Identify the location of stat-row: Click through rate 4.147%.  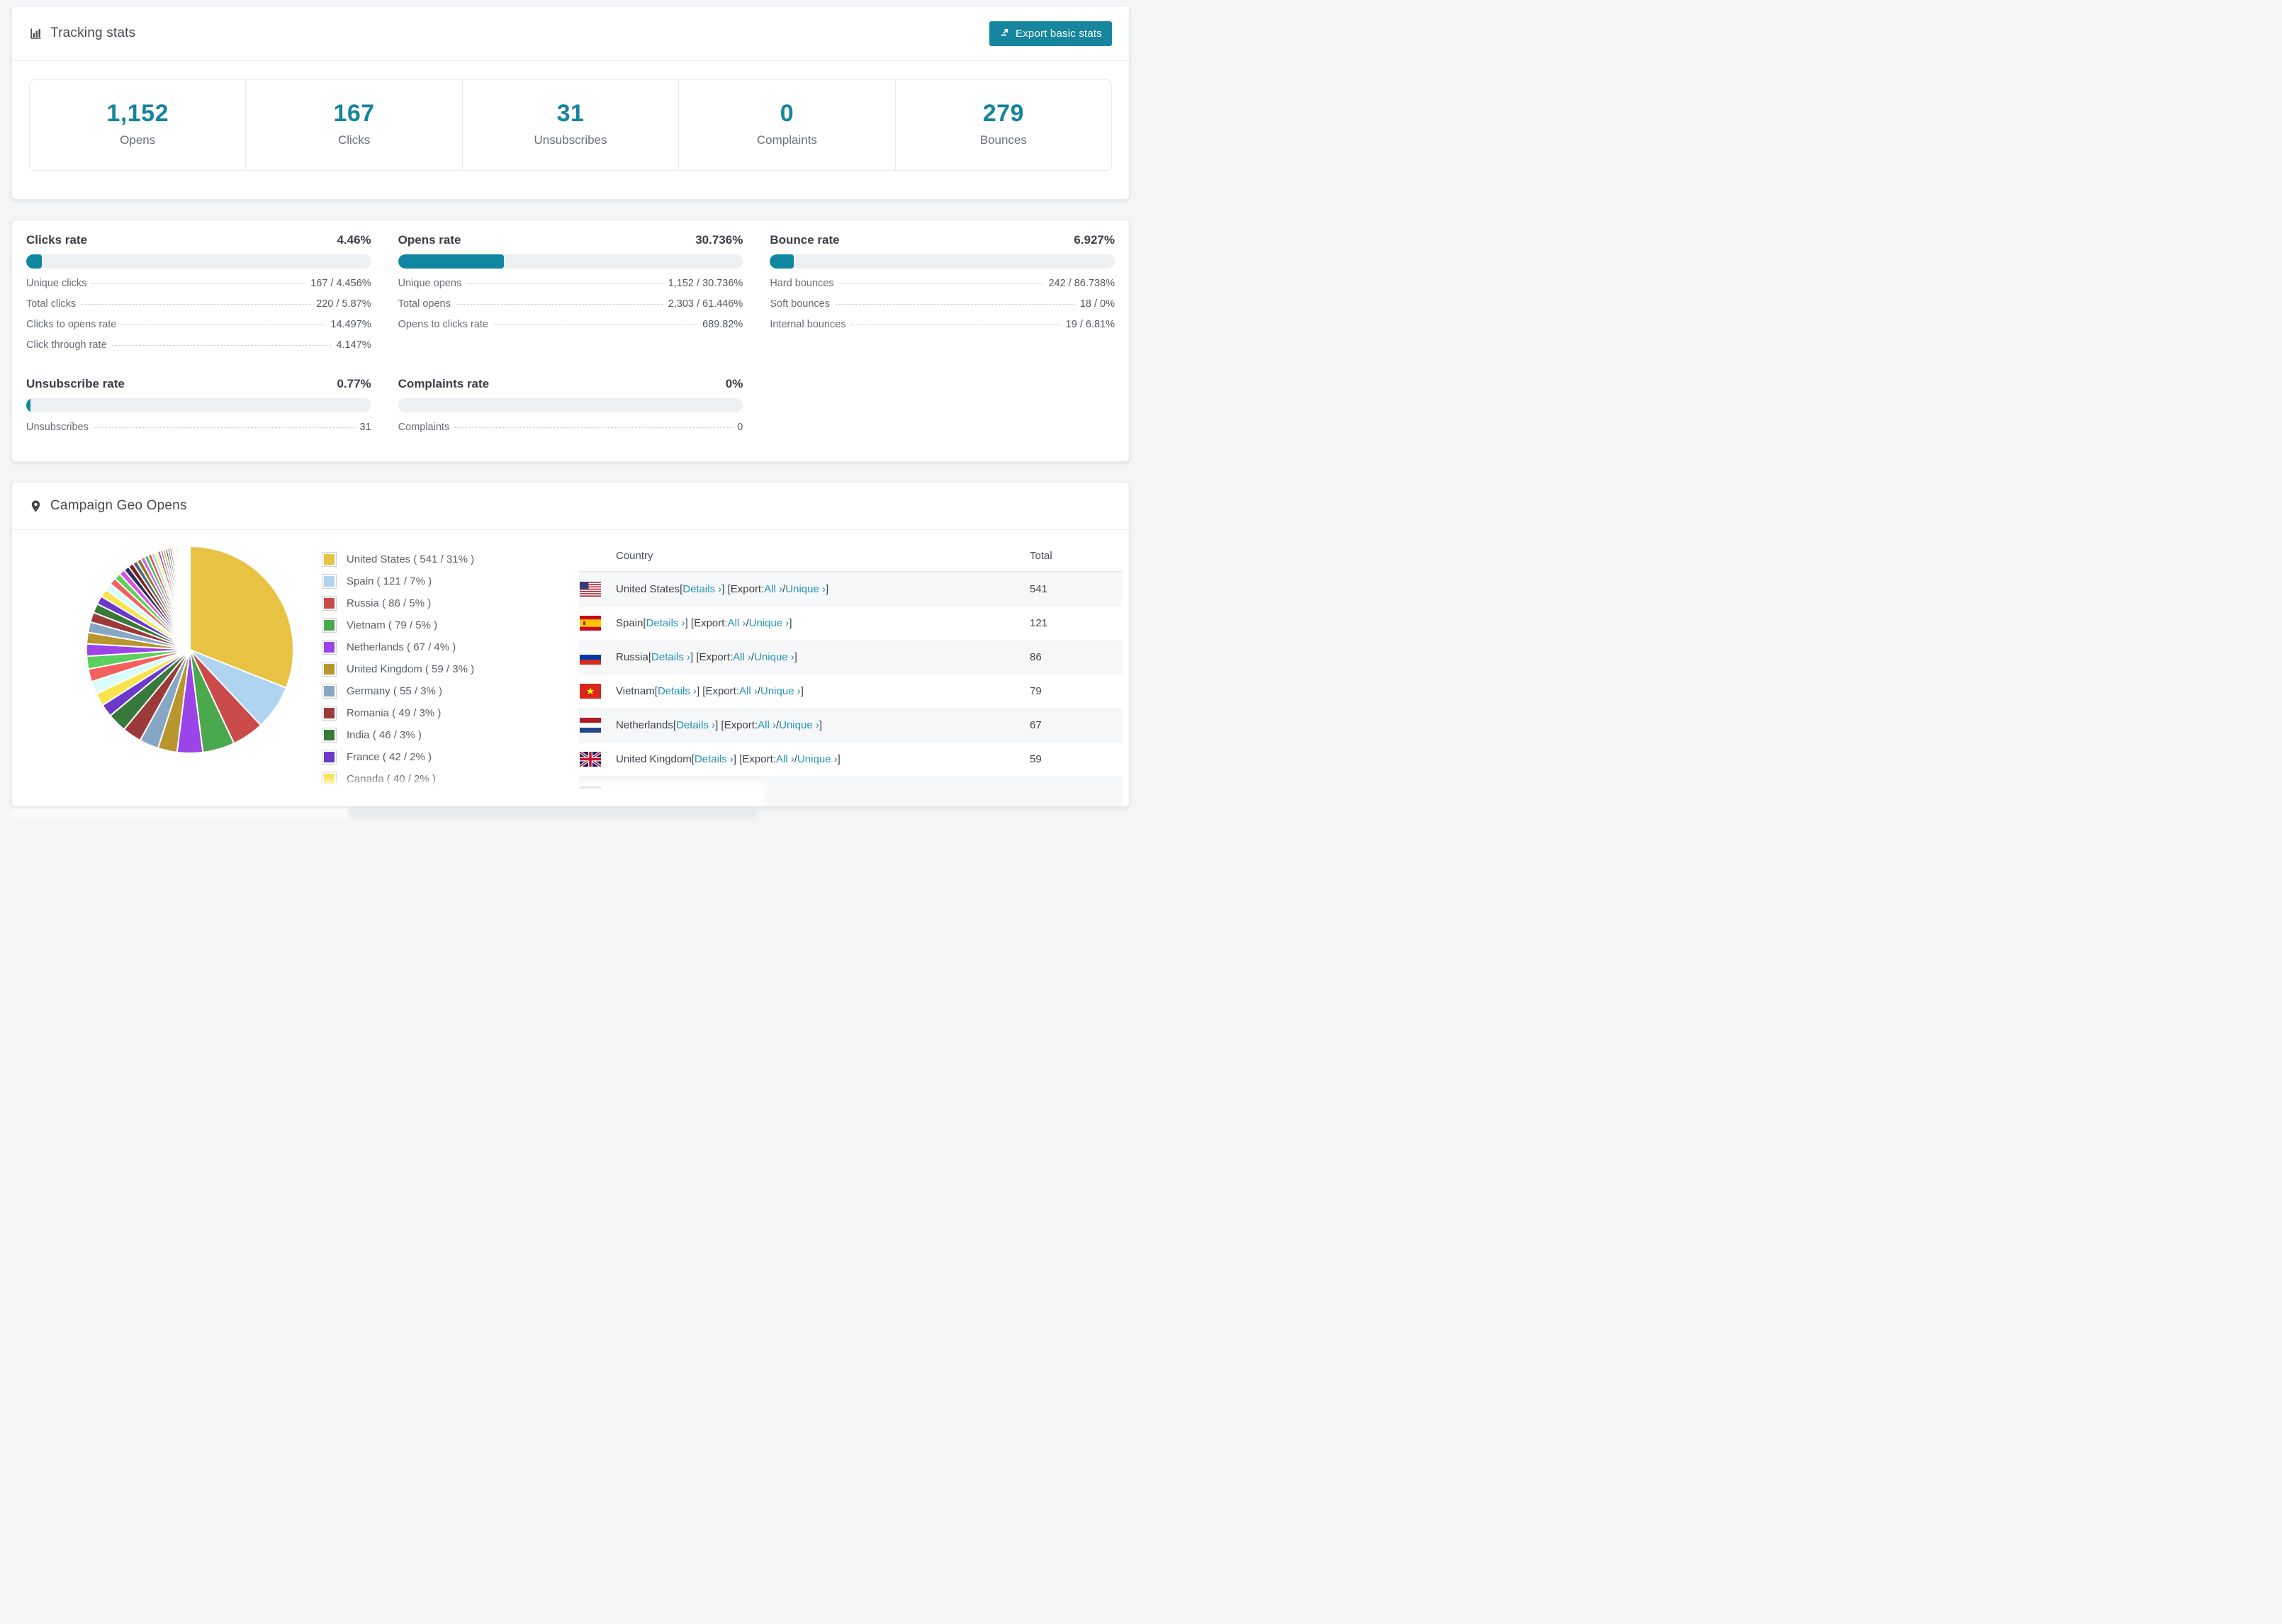
(198, 350).